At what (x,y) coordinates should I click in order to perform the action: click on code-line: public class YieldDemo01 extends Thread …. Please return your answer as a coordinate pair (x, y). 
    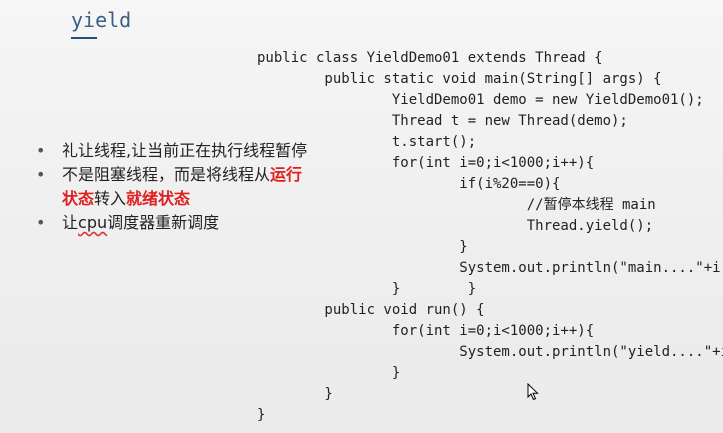
    Looking at the image, I should click on (430, 58).